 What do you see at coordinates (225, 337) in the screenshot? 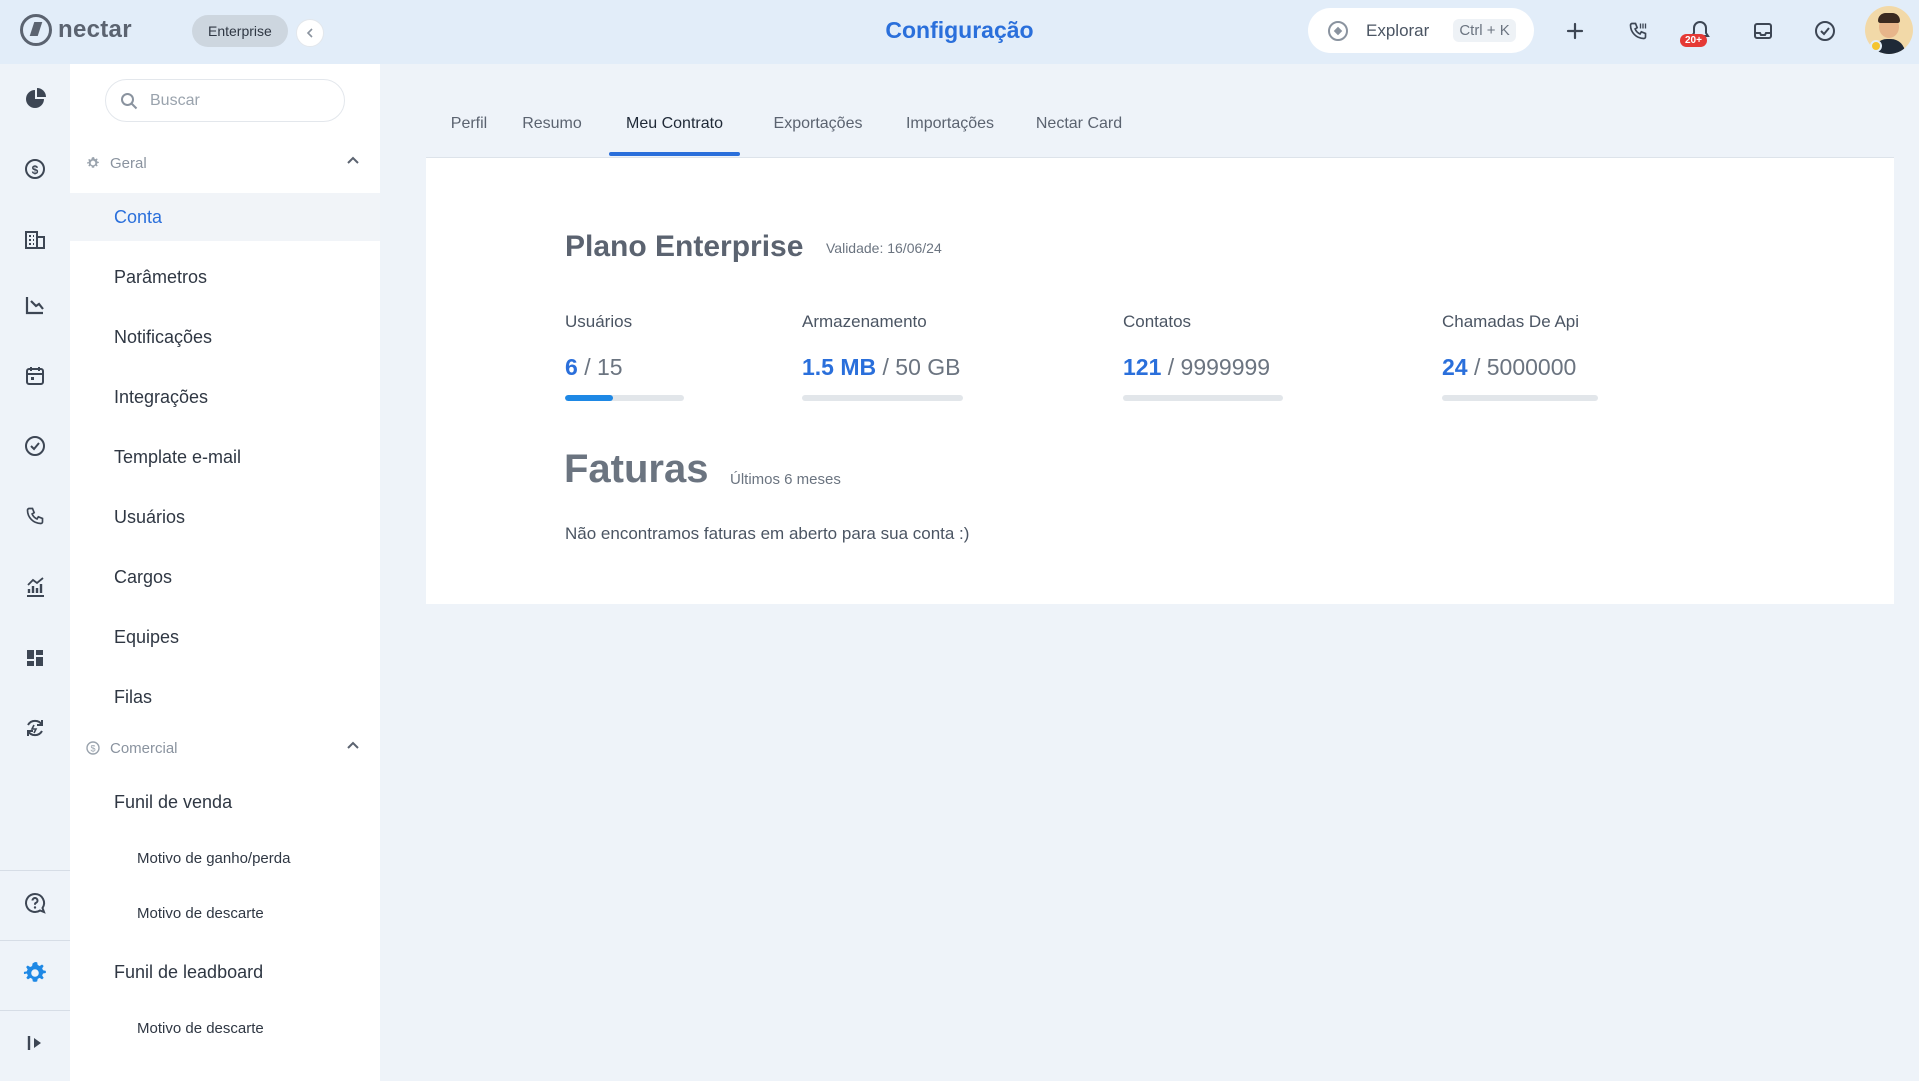
I see `sidebar-item-notificacoes: Notificações` at bounding box center [225, 337].